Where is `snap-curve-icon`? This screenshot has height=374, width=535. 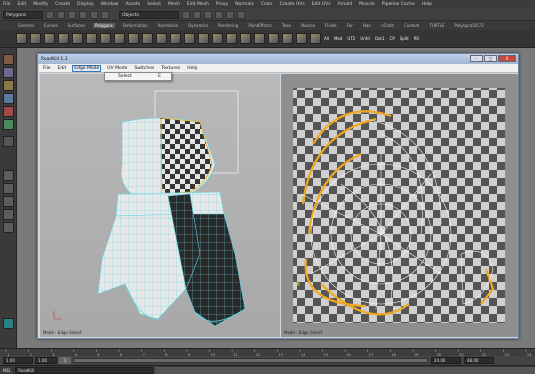 snap-curve-icon is located at coordinates (197, 14).